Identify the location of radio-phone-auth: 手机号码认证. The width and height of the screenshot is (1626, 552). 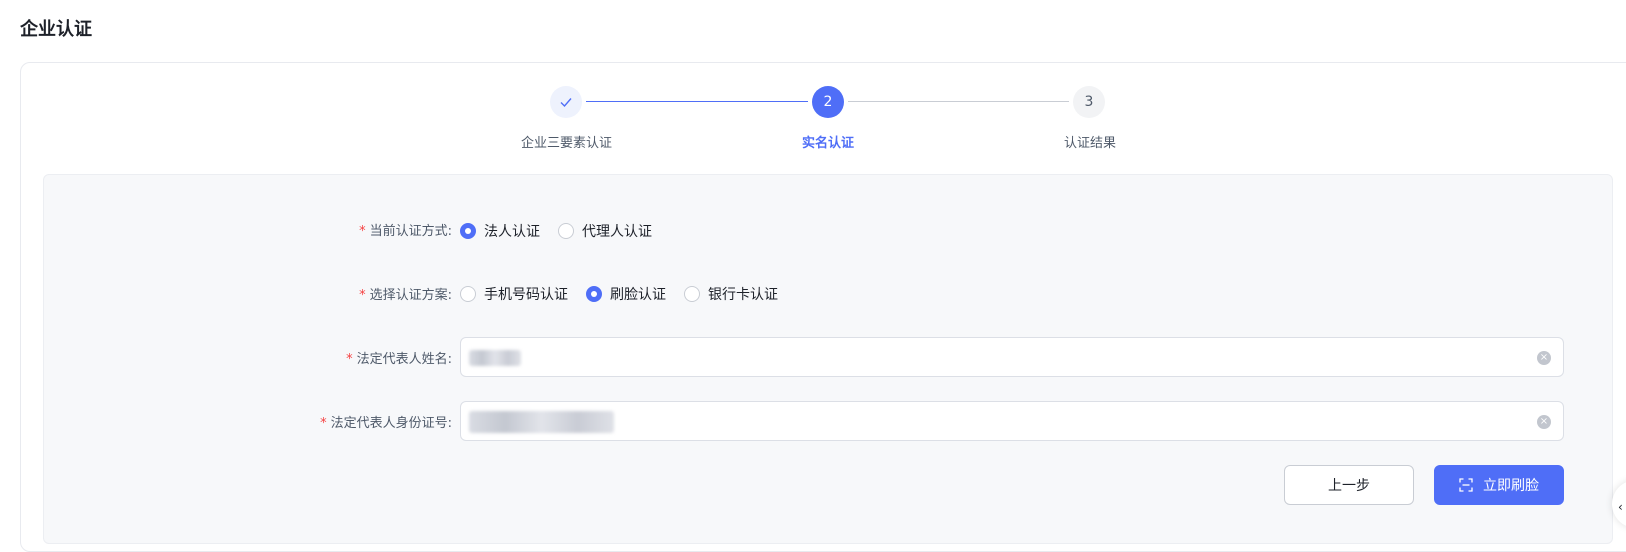
(514, 294).